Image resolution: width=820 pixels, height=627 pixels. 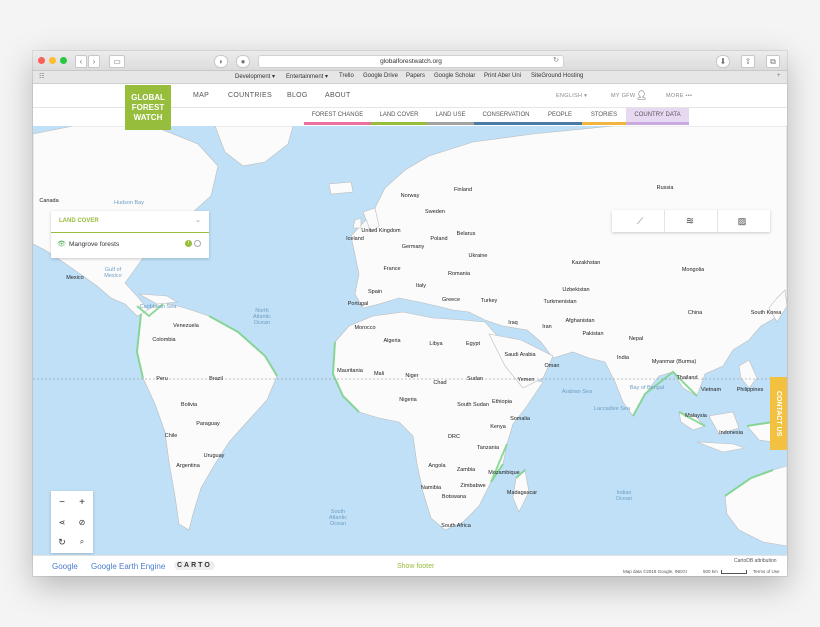 I want to click on country-label: Turkmenistan, so click(x=560, y=302).